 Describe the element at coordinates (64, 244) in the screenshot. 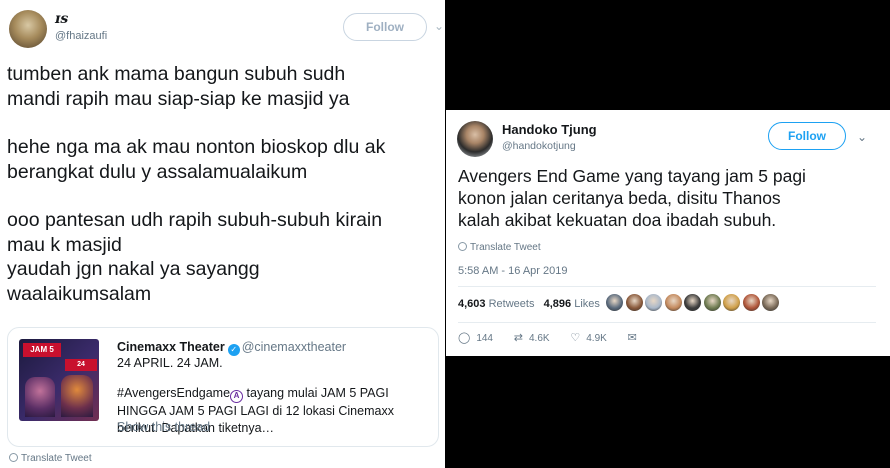

I see `tweet-line: mau k masjid` at that location.